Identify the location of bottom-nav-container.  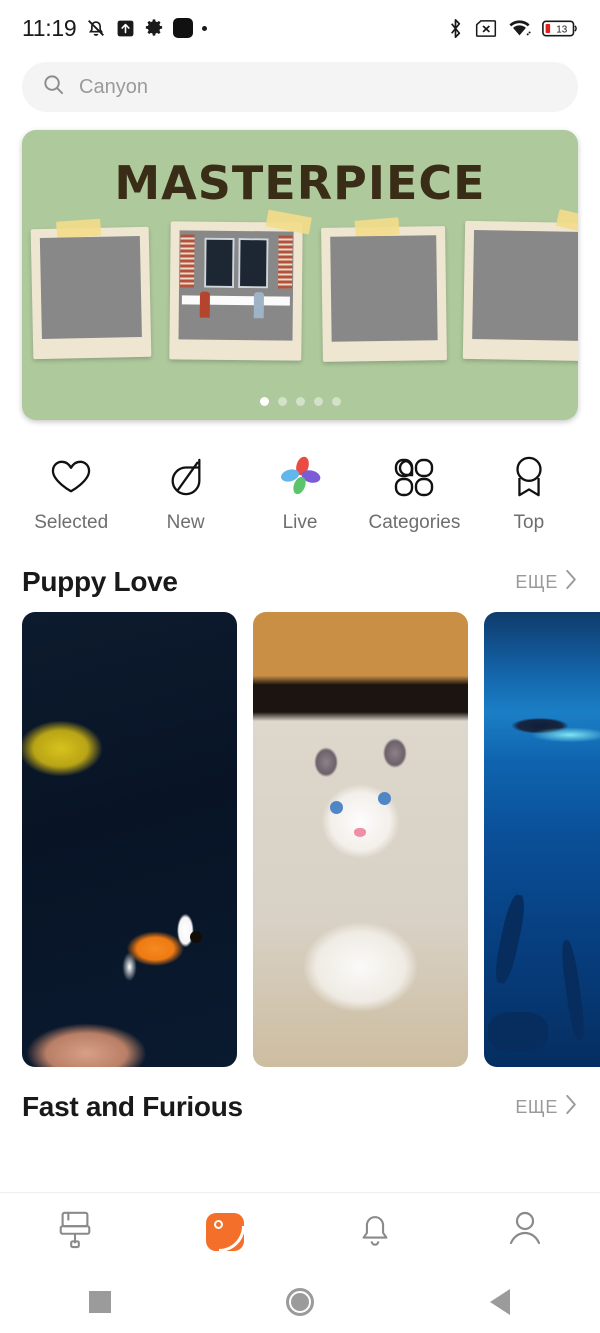
(300, 1231).